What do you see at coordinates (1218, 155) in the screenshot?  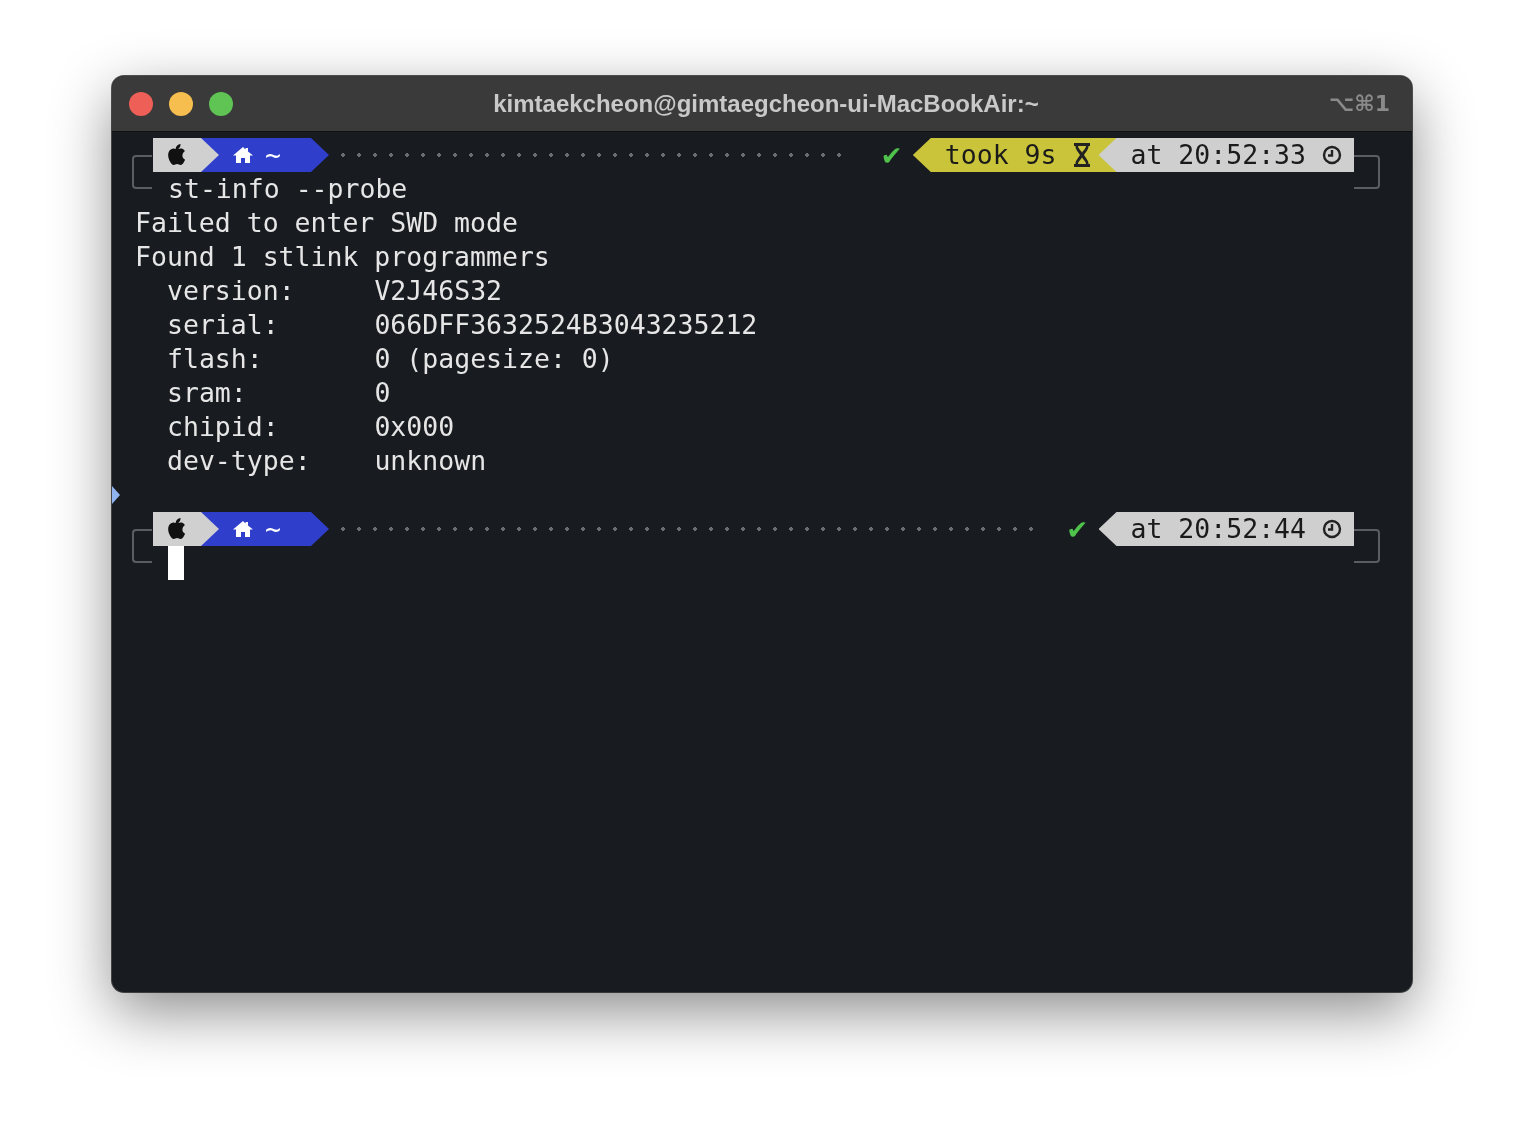 I see `time-text: at 20:52:33` at bounding box center [1218, 155].